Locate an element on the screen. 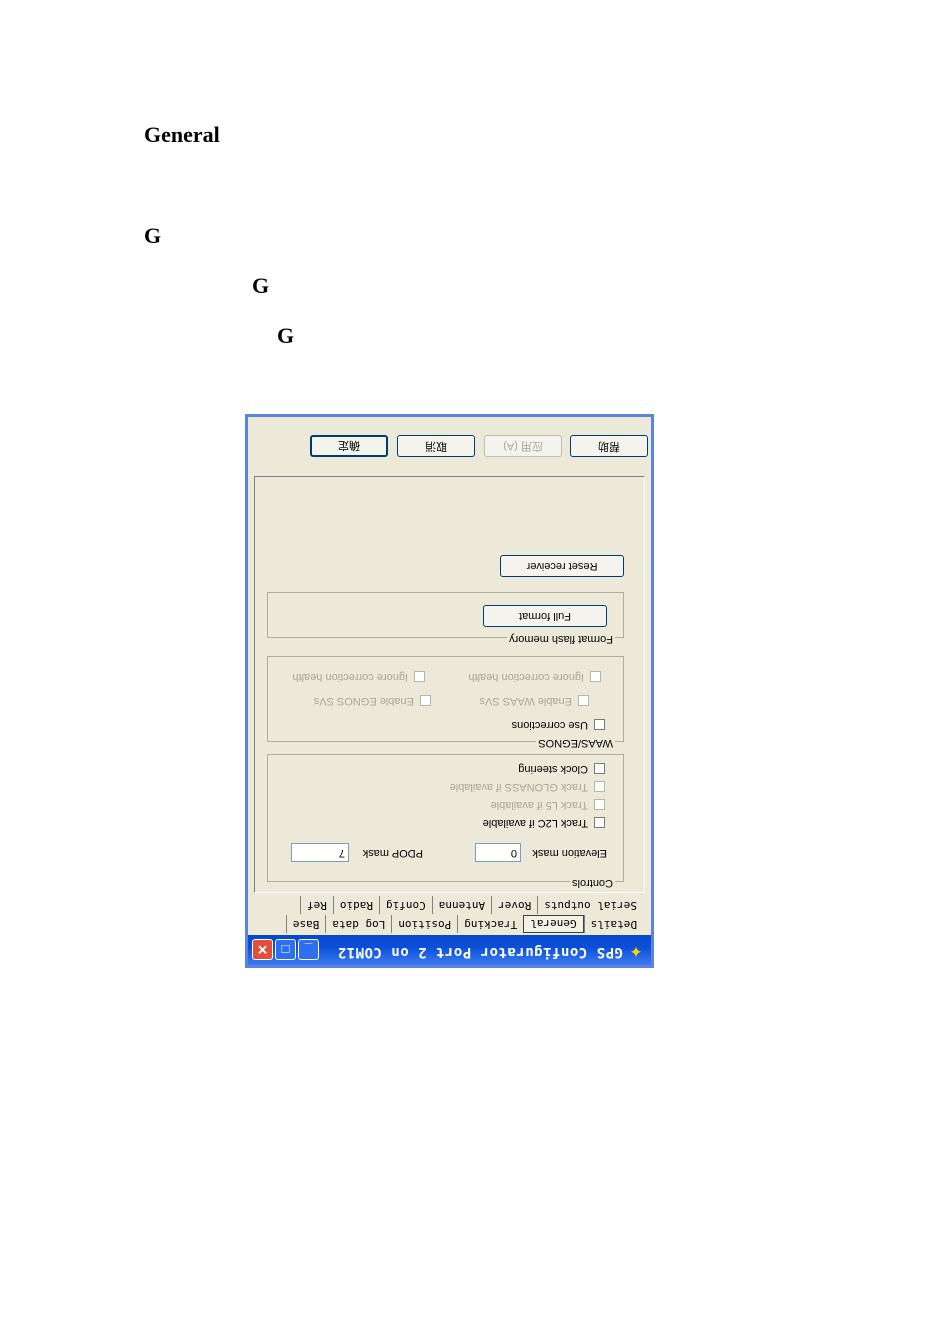 The width and height of the screenshot is (950, 1344). checkbox-label: Use corrections is located at coordinates (549, 725).